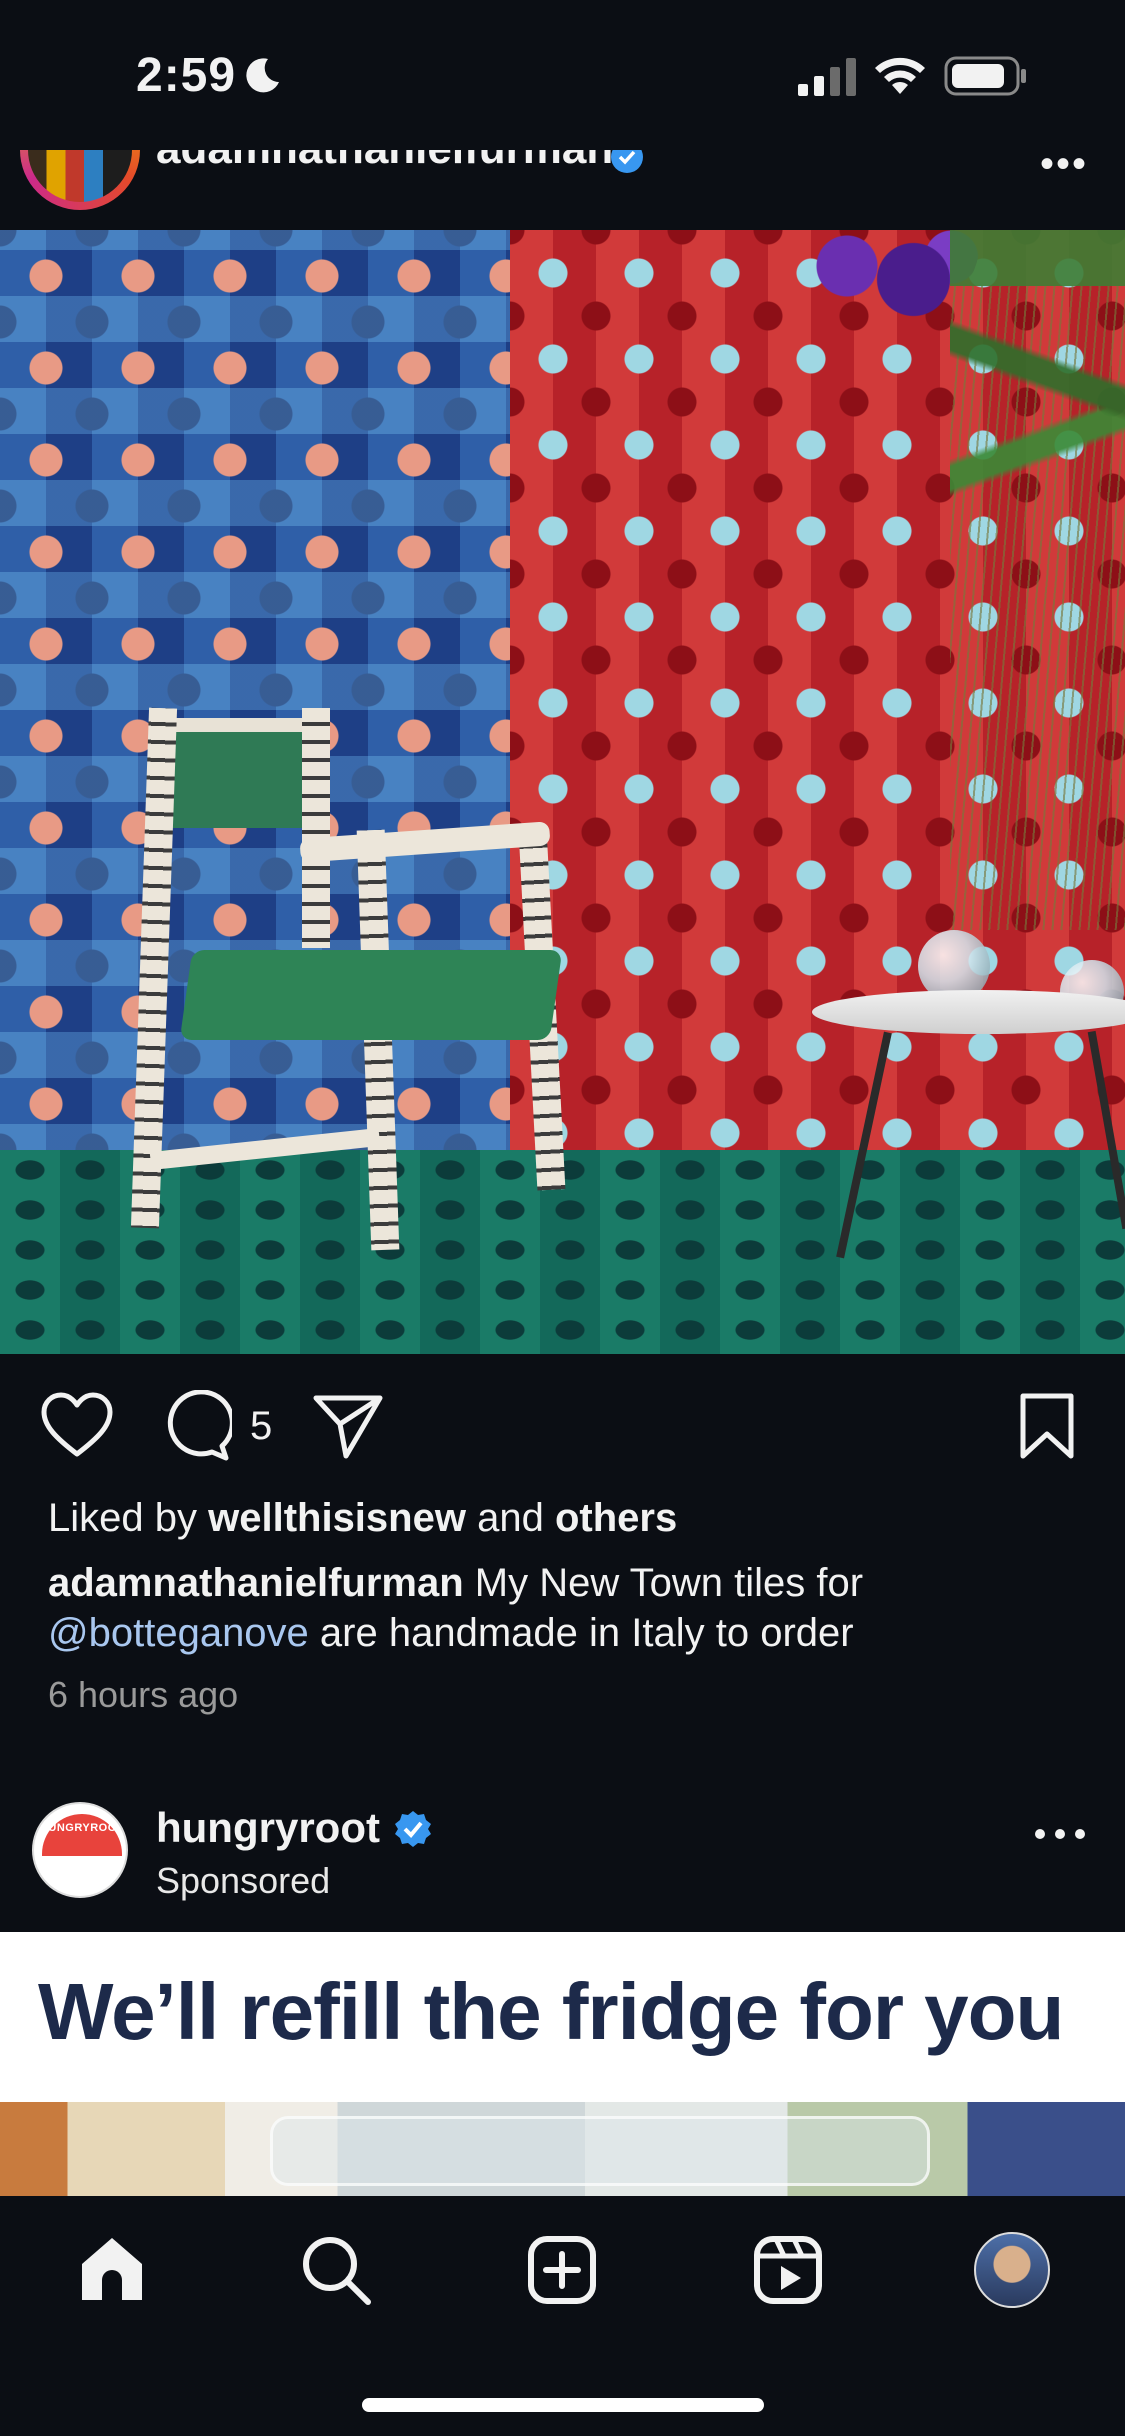 The height and width of the screenshot is (2436, 1125). I want to click on reels-icon, so click(788, 2270).